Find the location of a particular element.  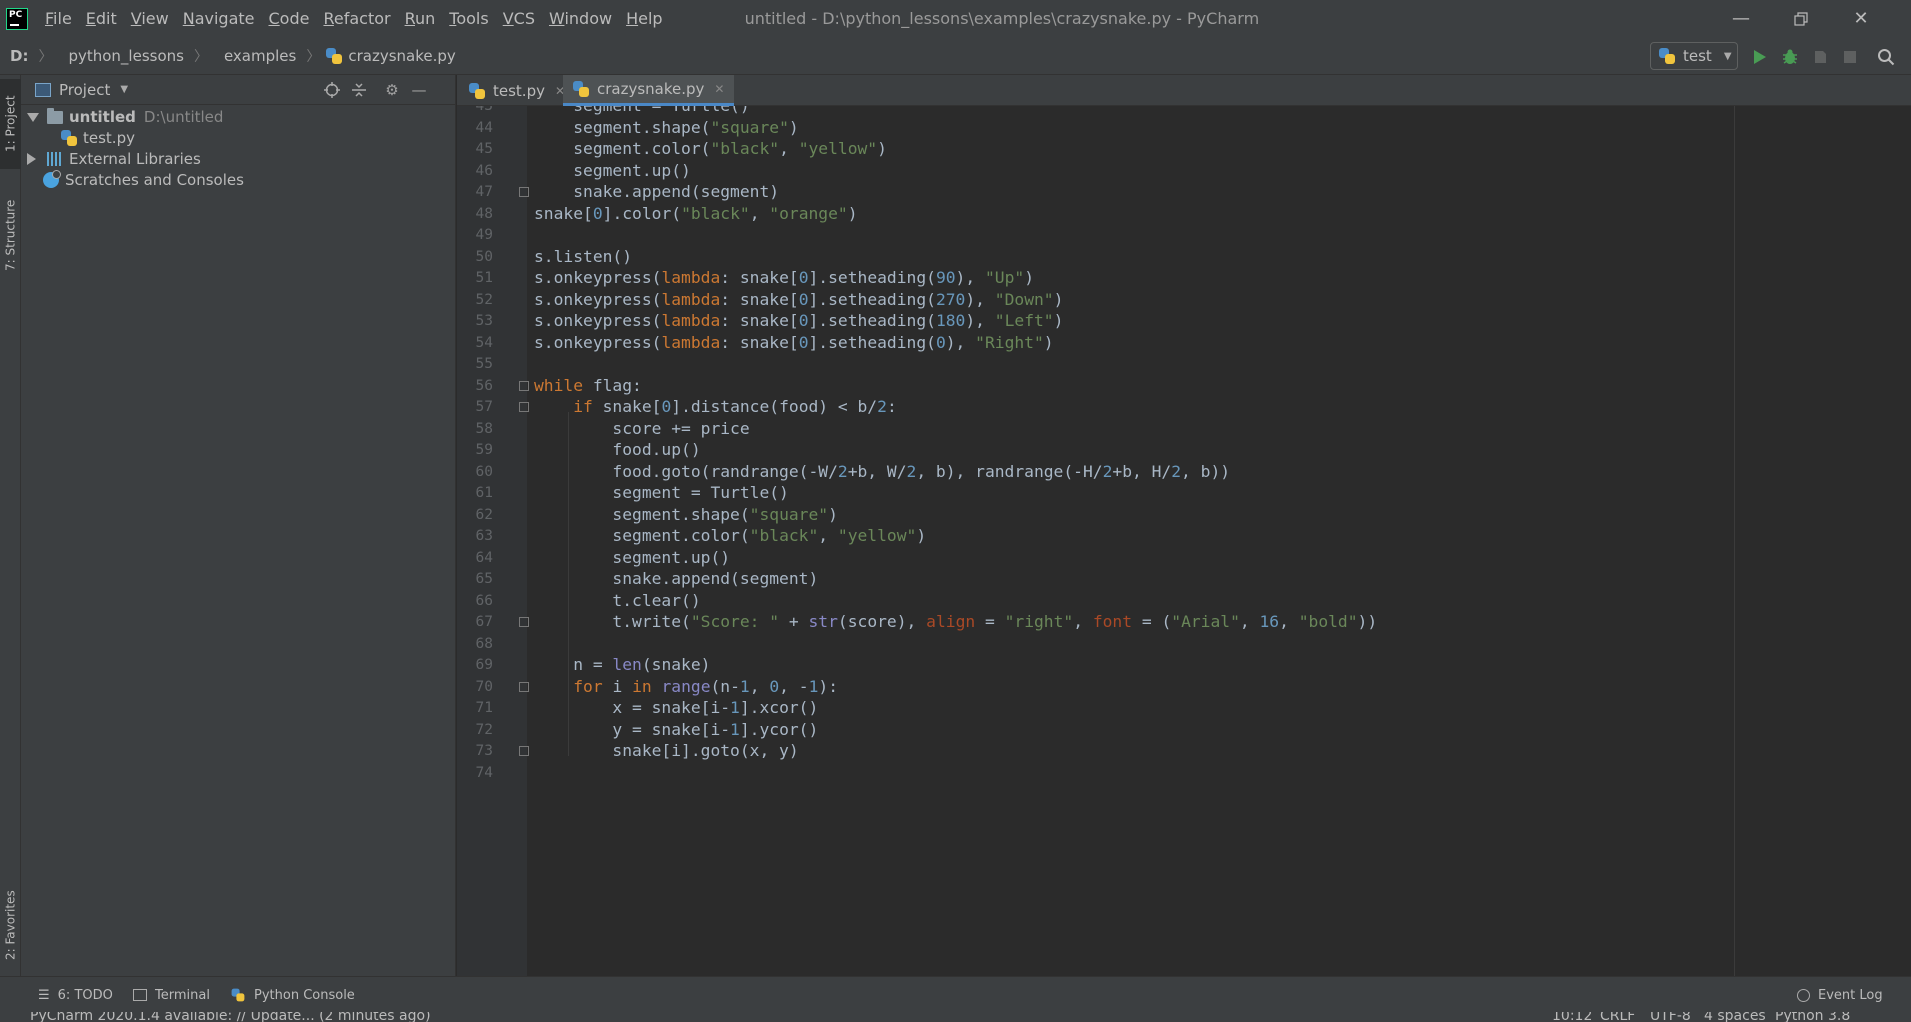

folder-icon is located at coordinates (55, 115).